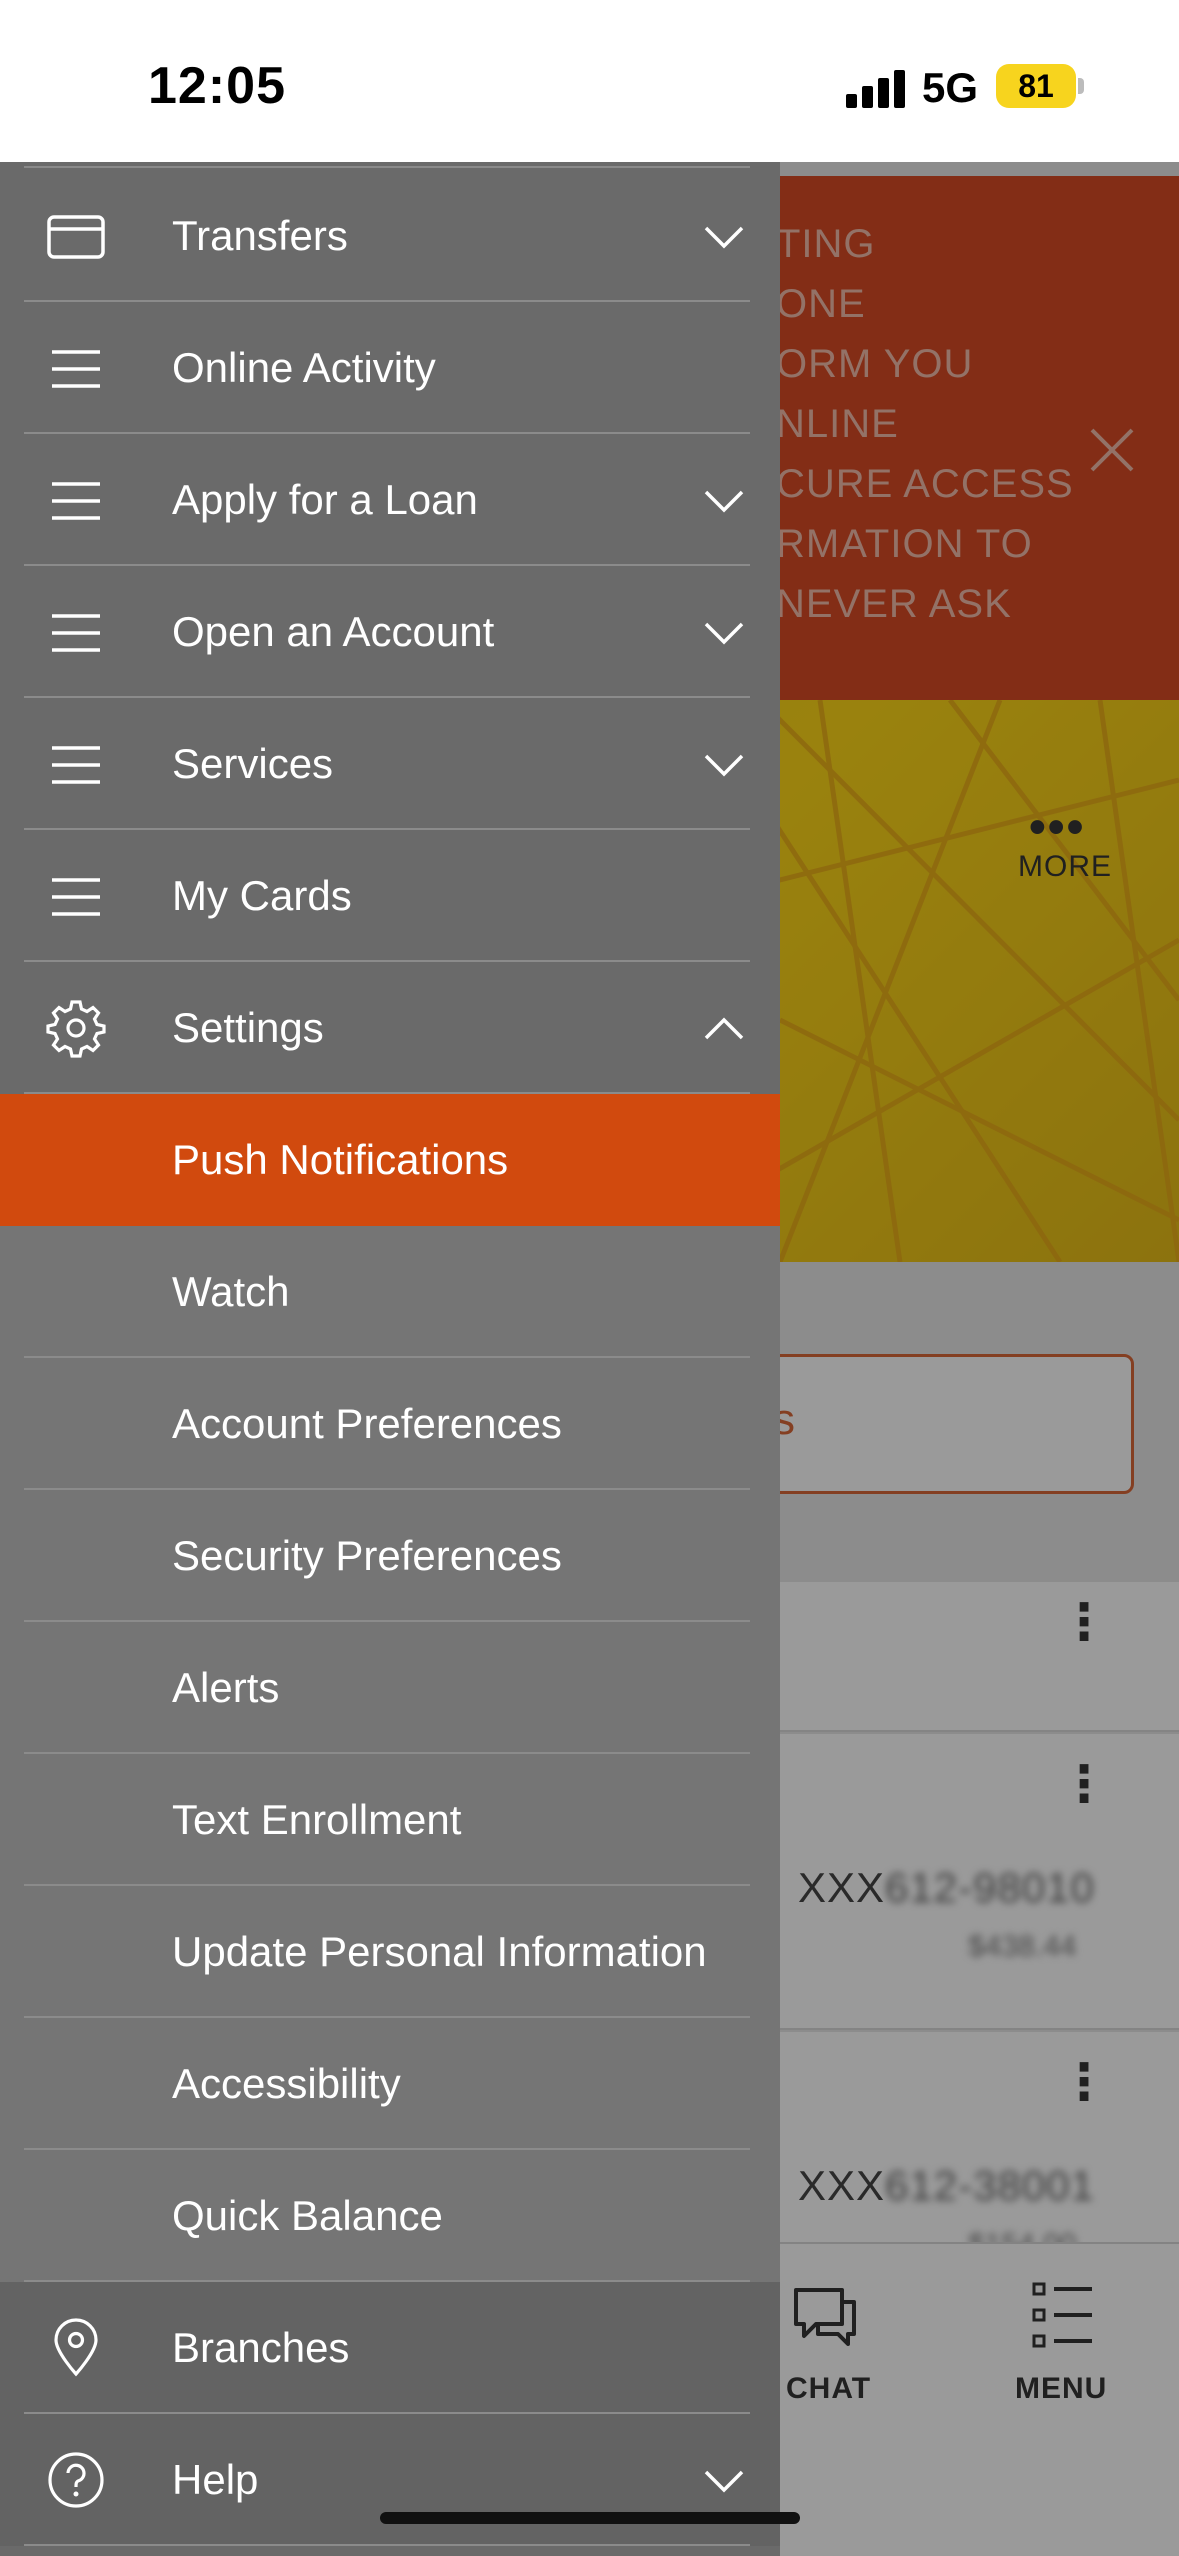 The width and height of the screenshot is (1179, 2556). What do you see at coordinates (262, 895) in the screenshot?
I see `menu-item-label: My Cards` at bounding box center [262, 895].